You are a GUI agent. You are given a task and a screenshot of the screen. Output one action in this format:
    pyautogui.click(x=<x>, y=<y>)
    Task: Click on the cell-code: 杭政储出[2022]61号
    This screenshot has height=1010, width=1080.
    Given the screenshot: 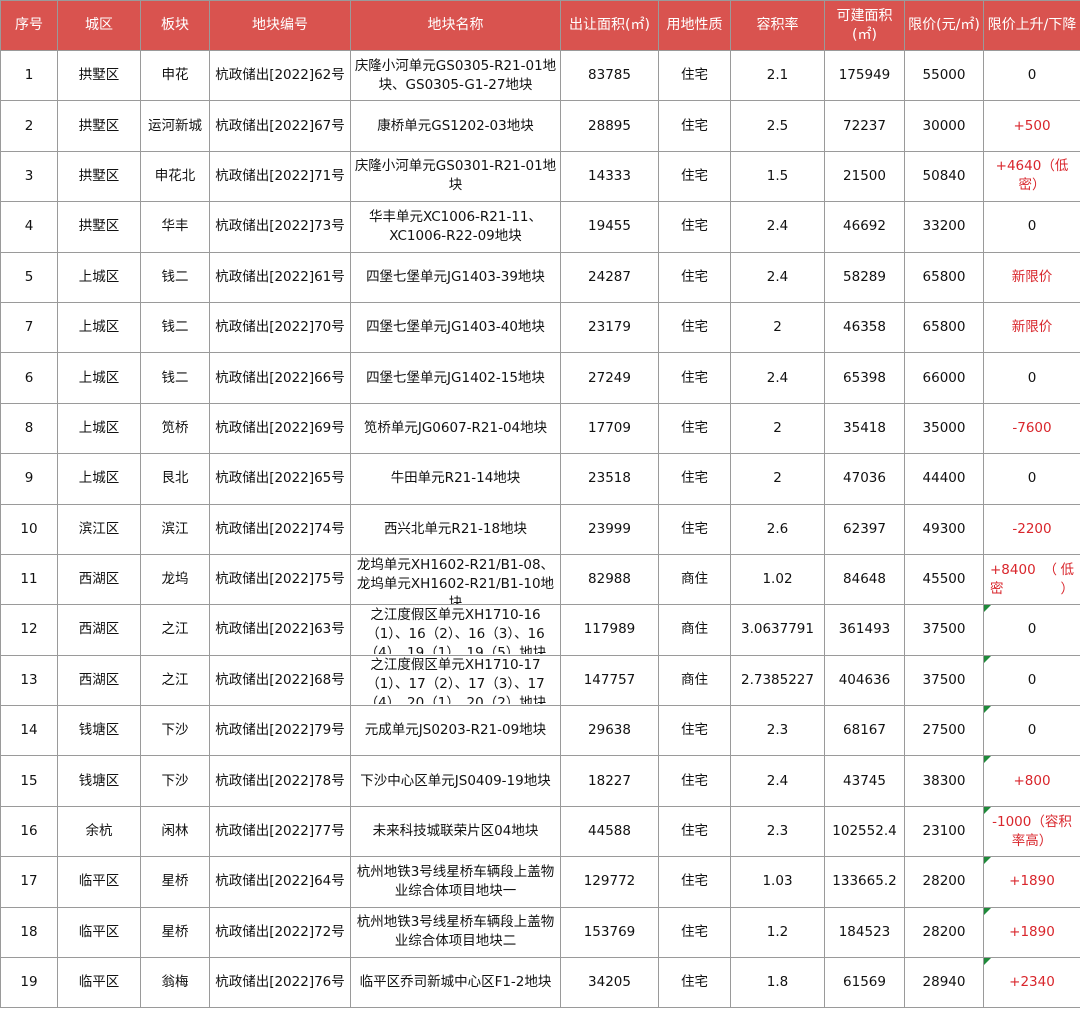 What is the action you would take?
    pyautogui.click(x=280, y=277)
    